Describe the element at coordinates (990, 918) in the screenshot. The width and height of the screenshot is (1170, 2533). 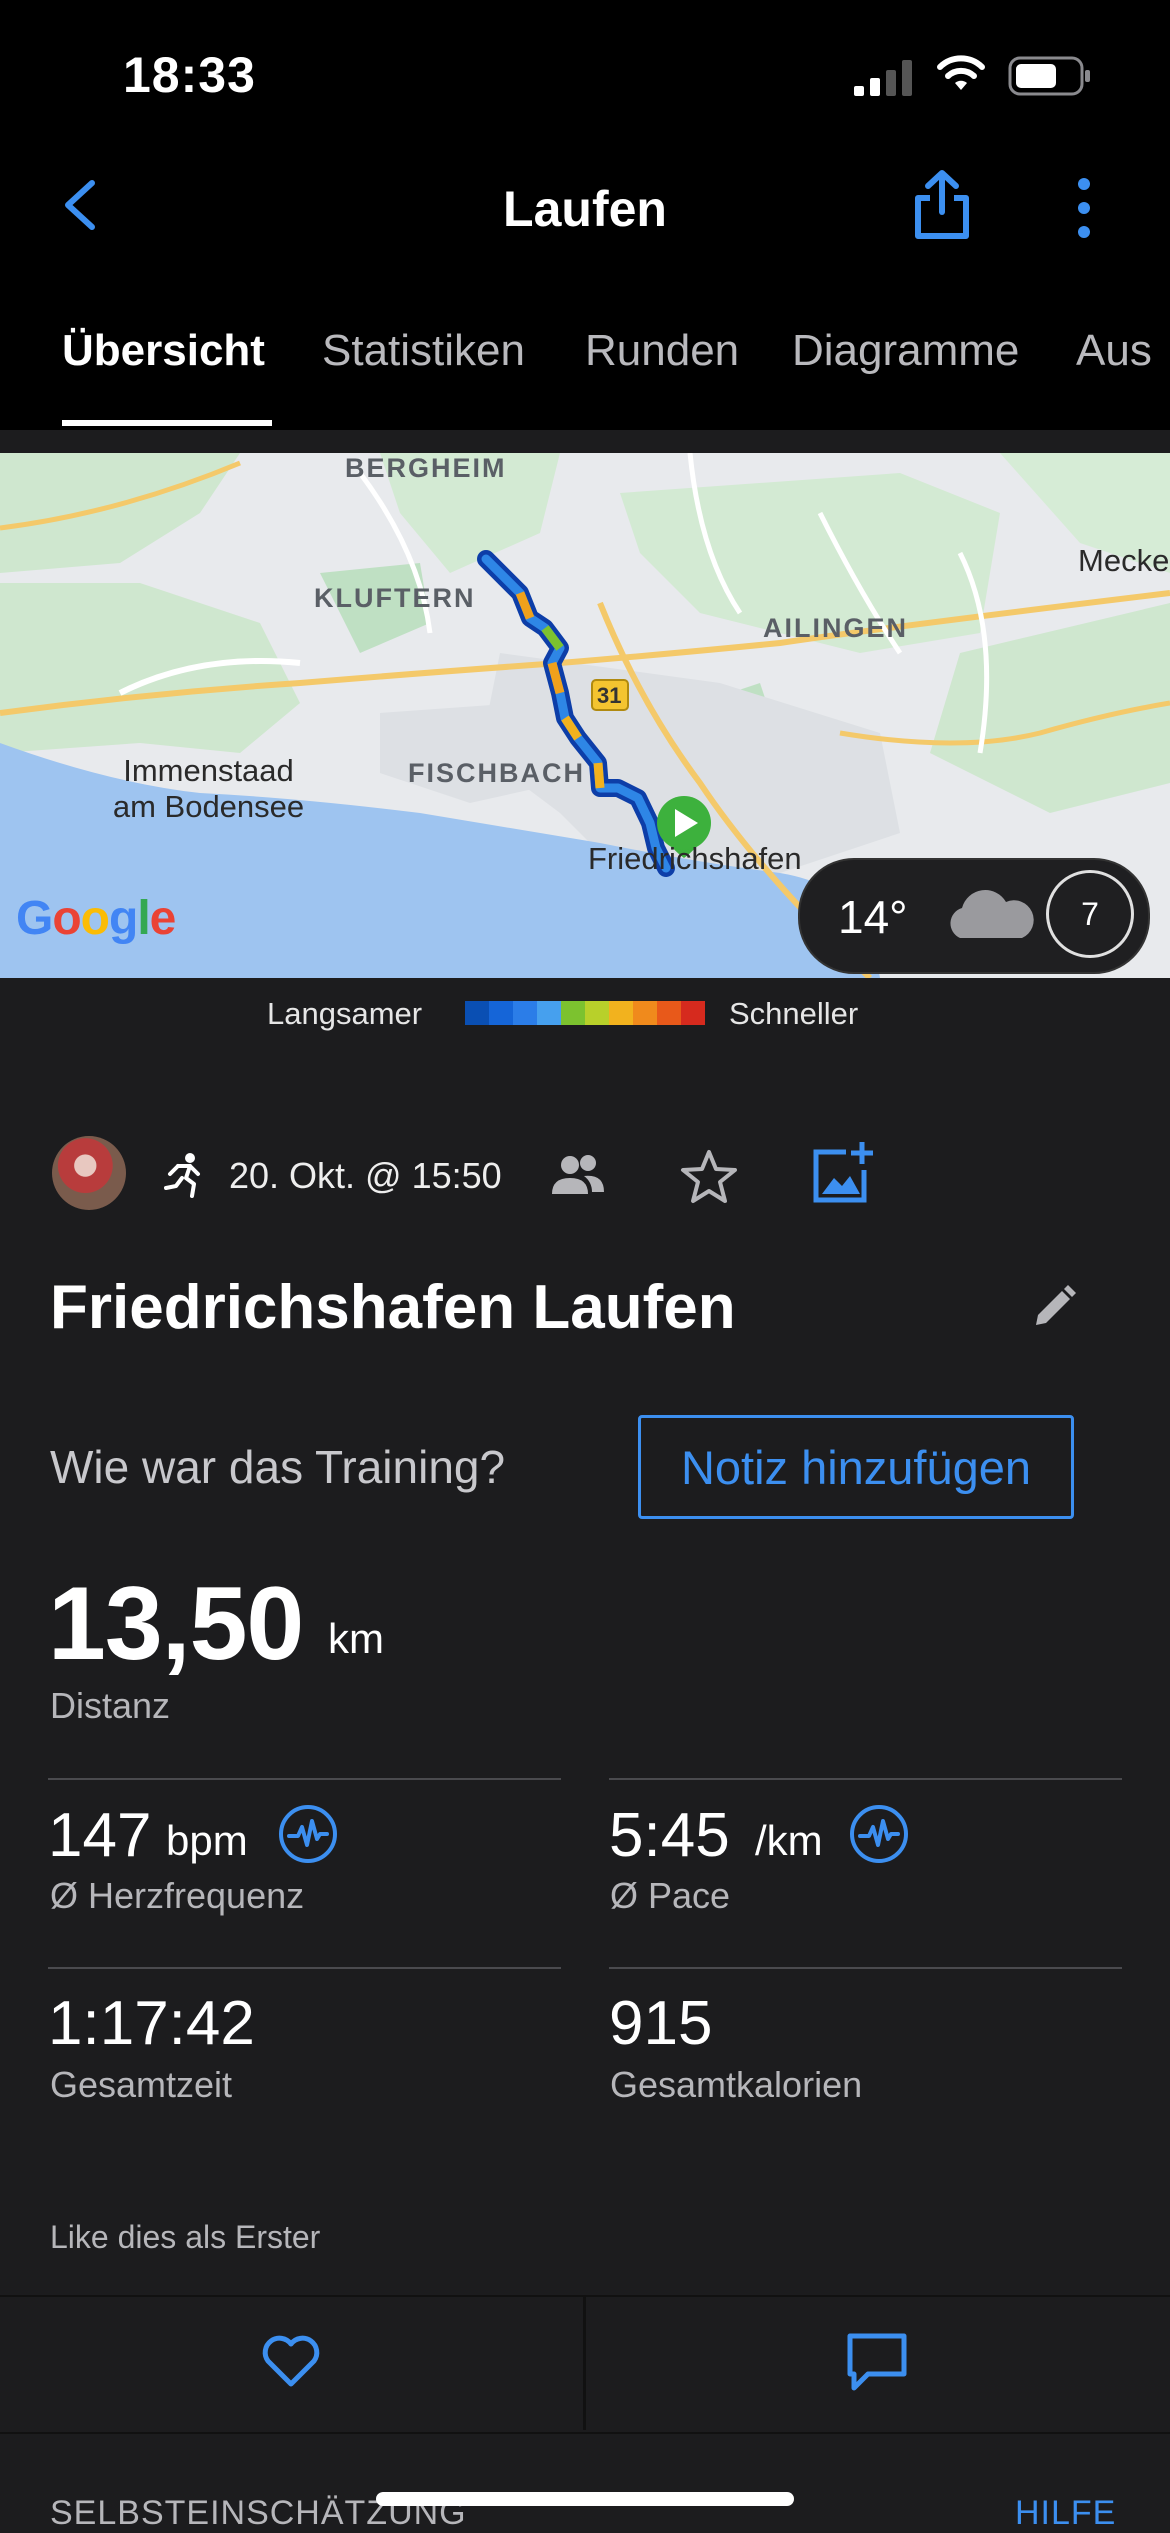
I see `cloud-icon` at that location.